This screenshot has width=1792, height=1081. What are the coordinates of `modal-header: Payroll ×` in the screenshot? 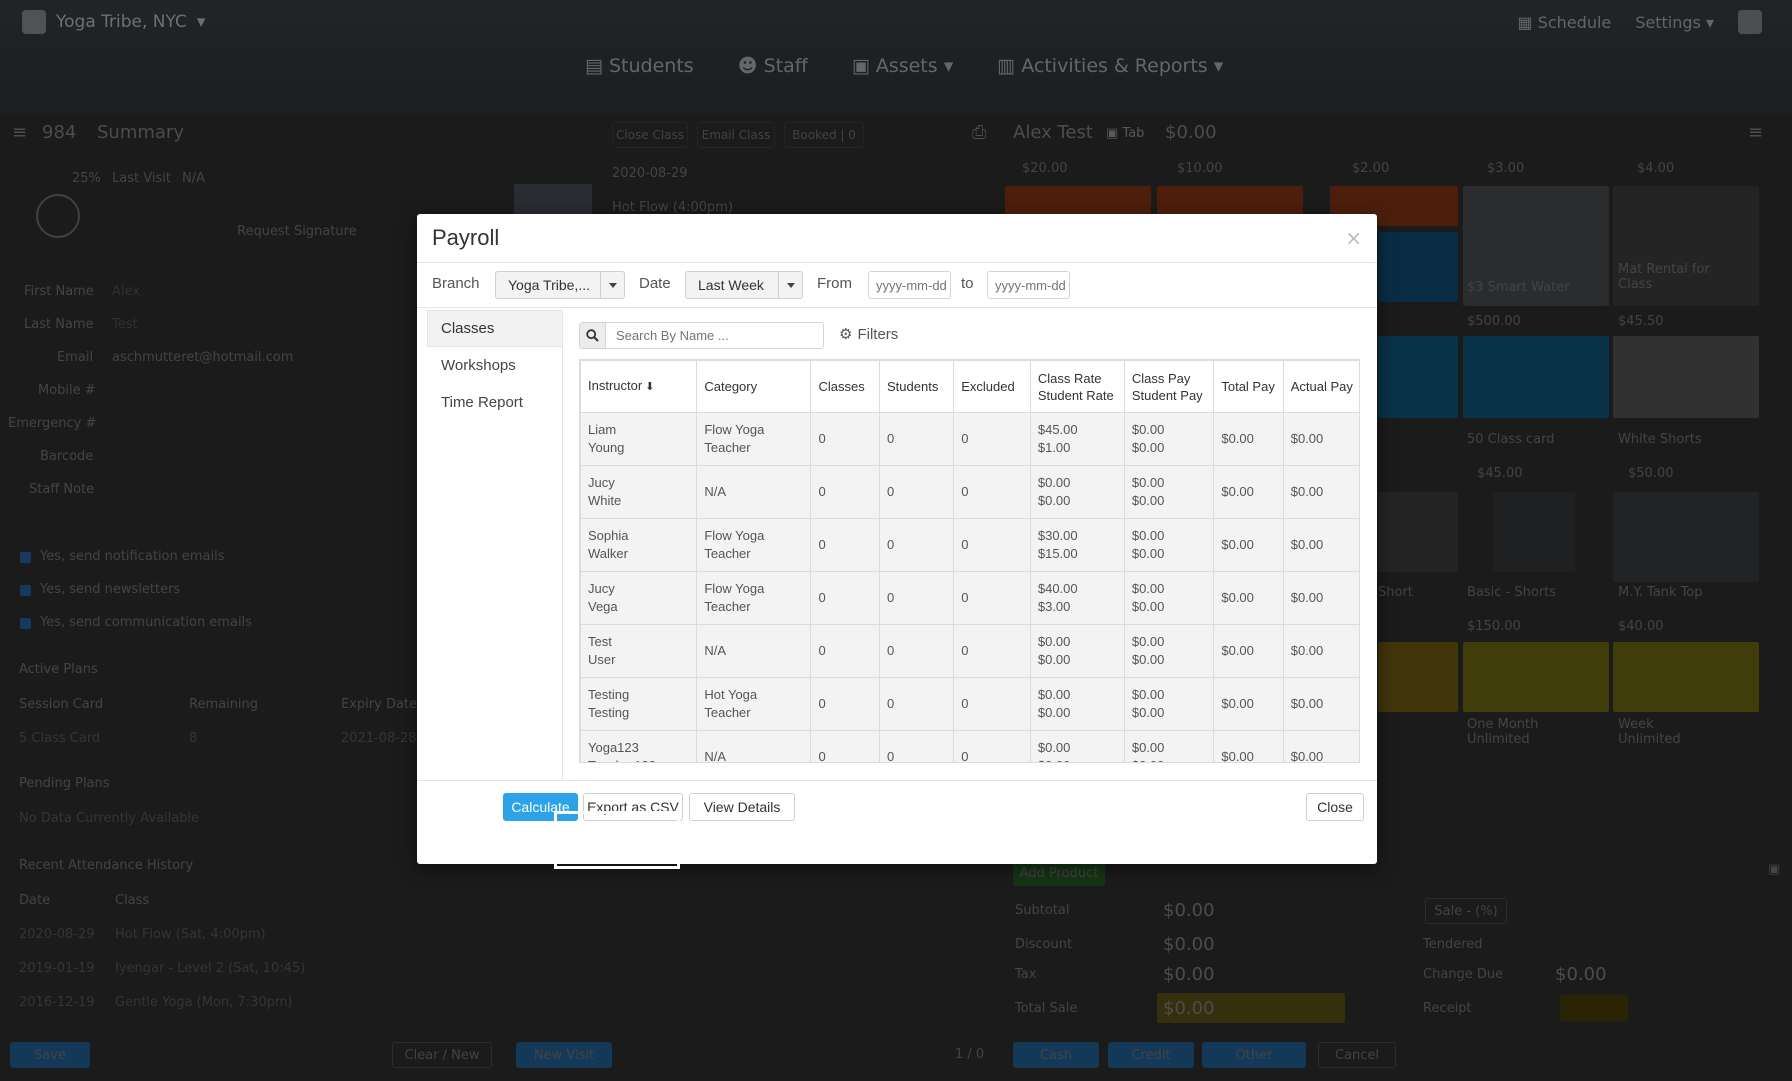 It's located at (897, 238).